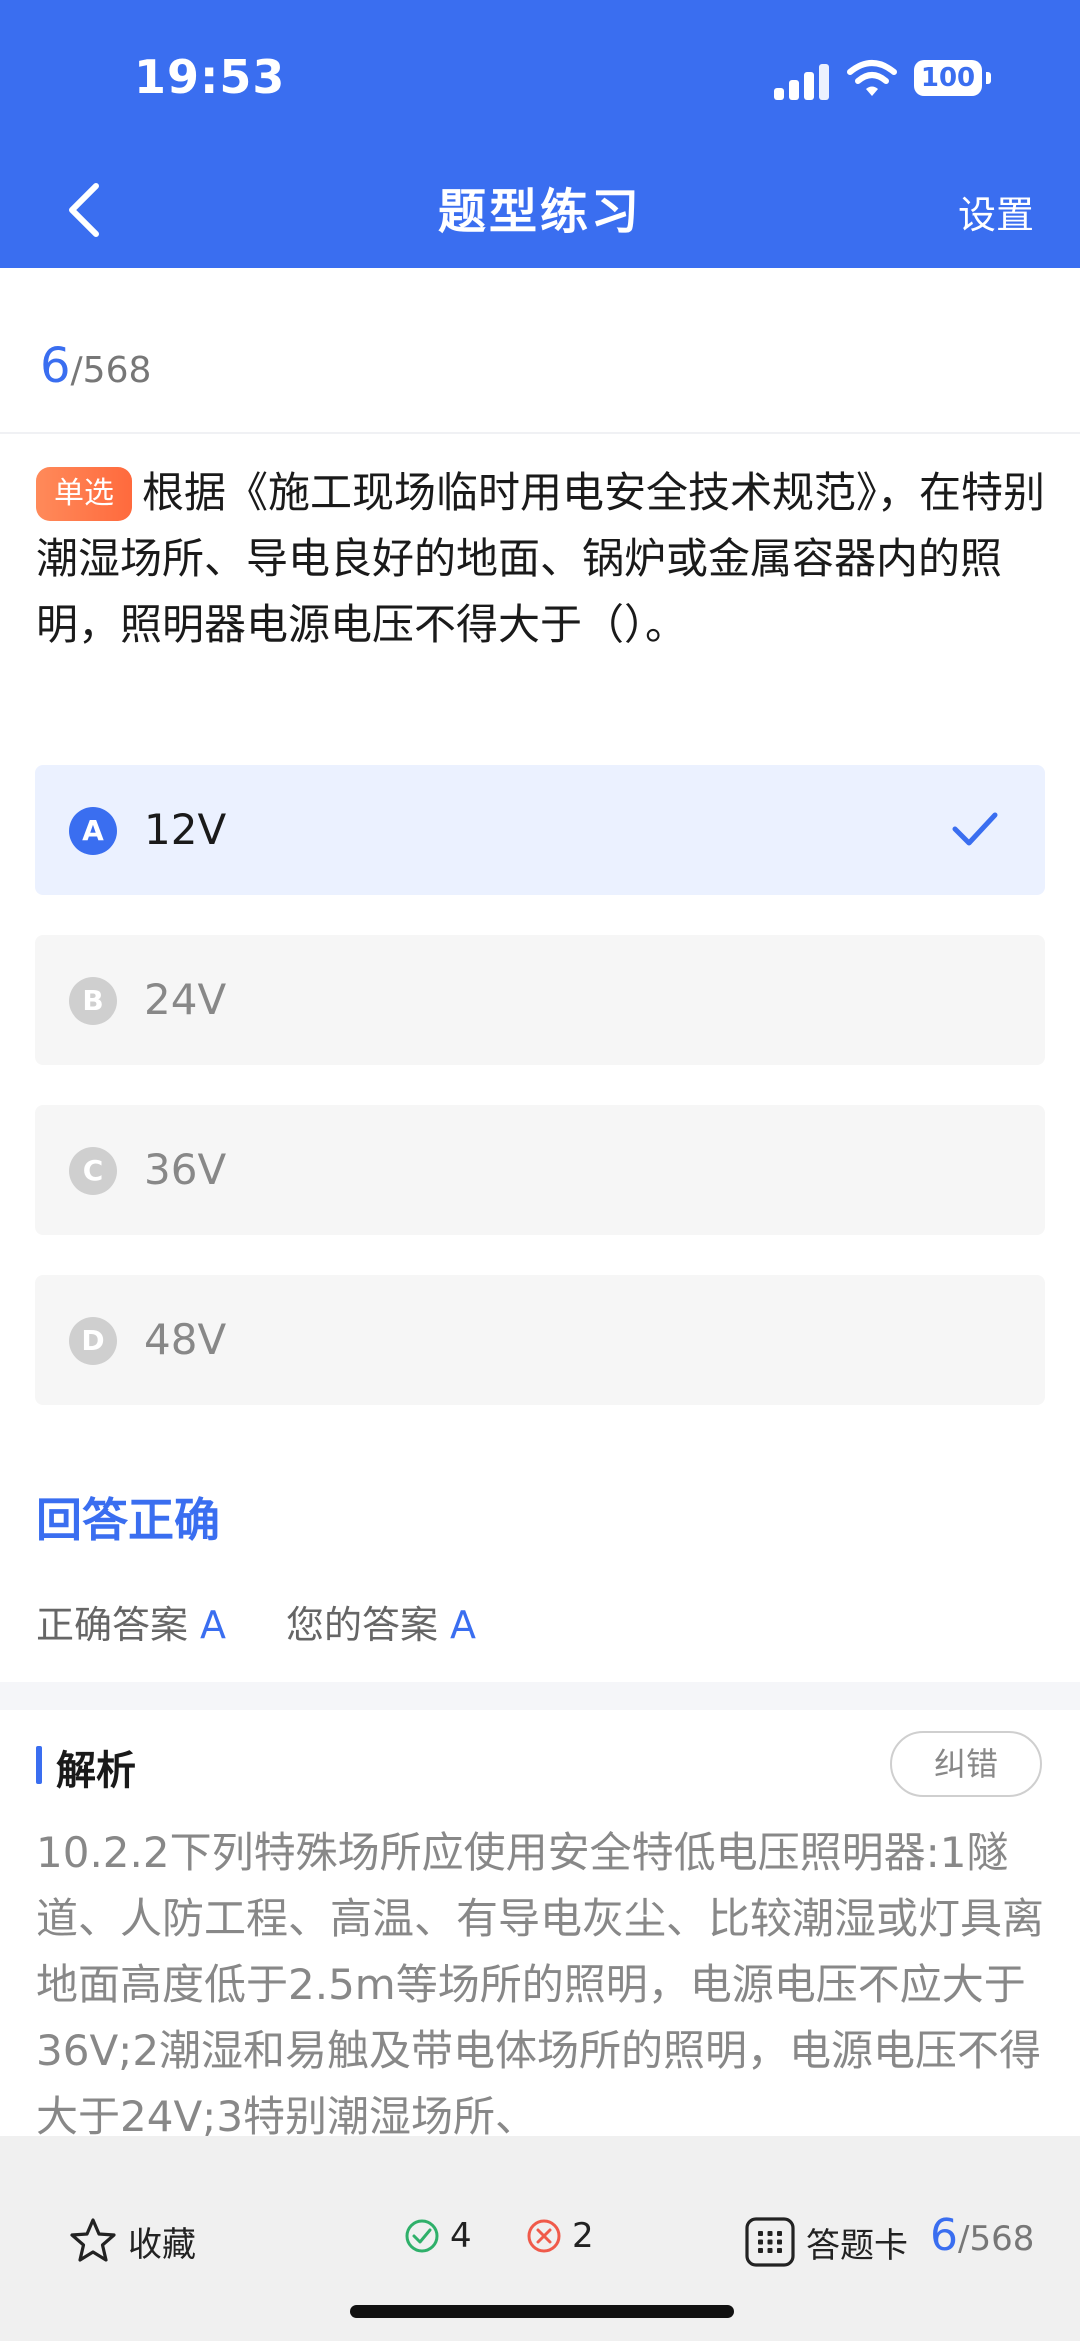  I want to click on option-text: 36V, so click(185, 1169).